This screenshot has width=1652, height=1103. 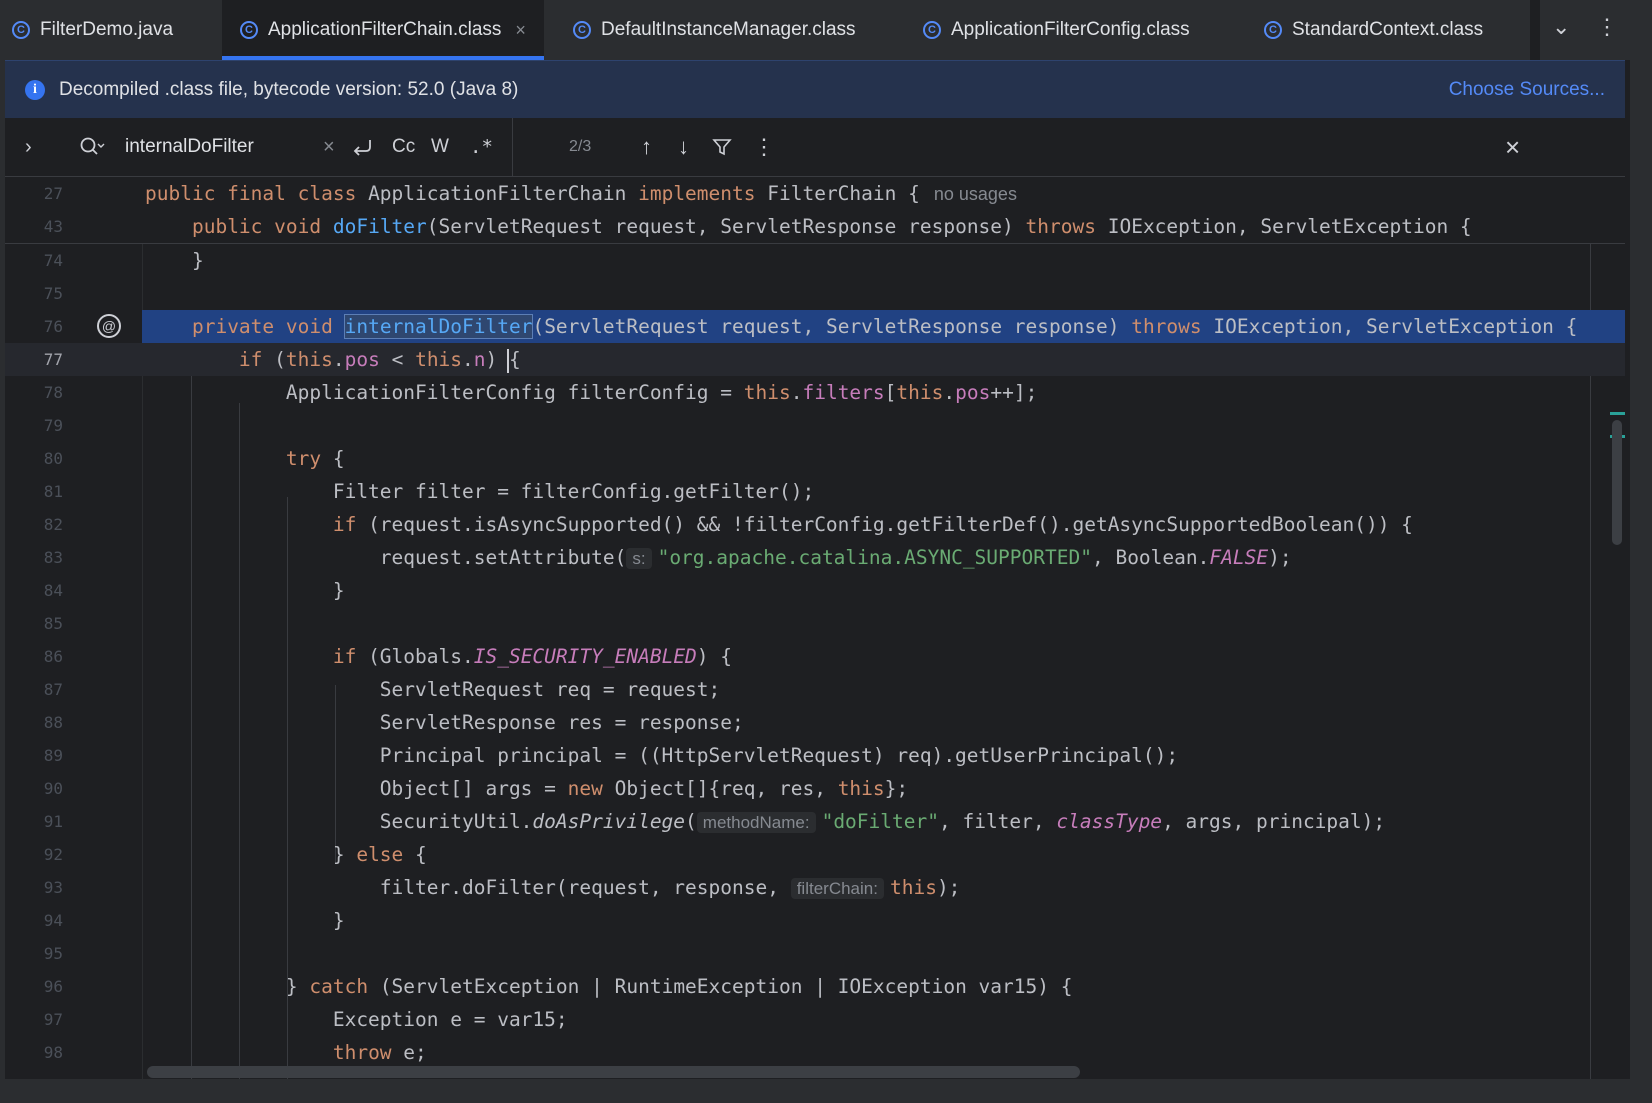 What do you see at coordinates (764, 147) in the screenshot?
I see `more-options-icon: ⋮` at bounding box center [764, 147].